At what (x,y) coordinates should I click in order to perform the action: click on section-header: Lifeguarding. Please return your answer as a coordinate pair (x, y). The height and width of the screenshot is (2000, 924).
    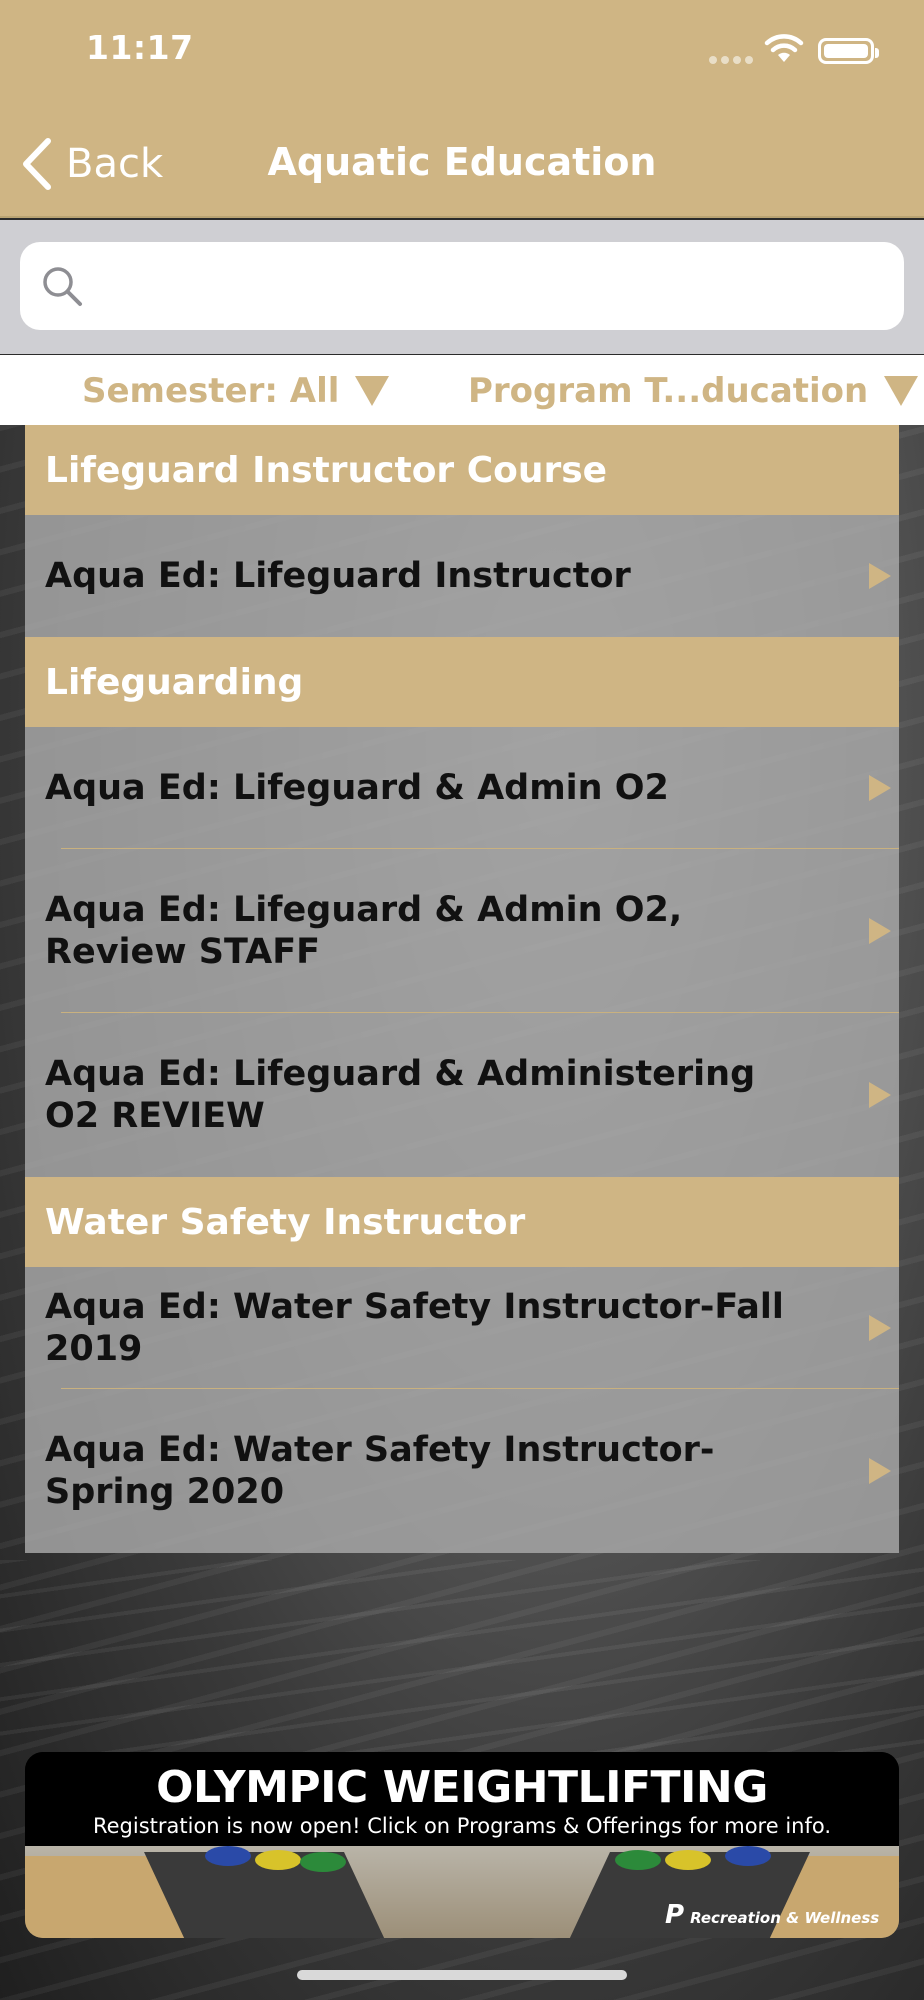
    Looking at the image, I should click on (462, 682).